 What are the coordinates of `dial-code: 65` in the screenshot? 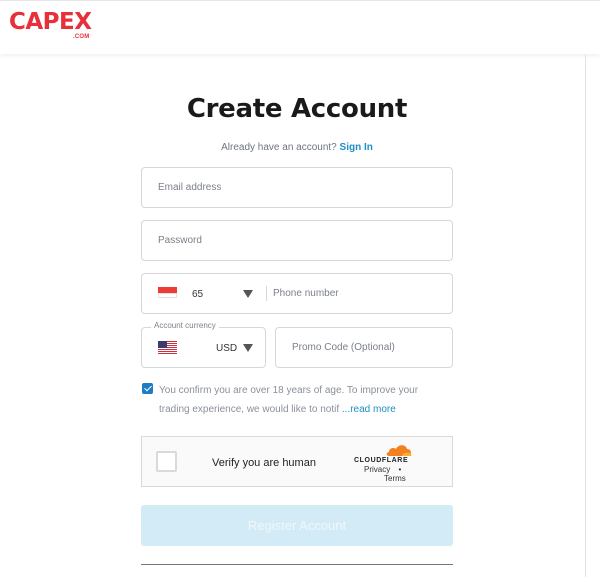 It's located at (198, 294).